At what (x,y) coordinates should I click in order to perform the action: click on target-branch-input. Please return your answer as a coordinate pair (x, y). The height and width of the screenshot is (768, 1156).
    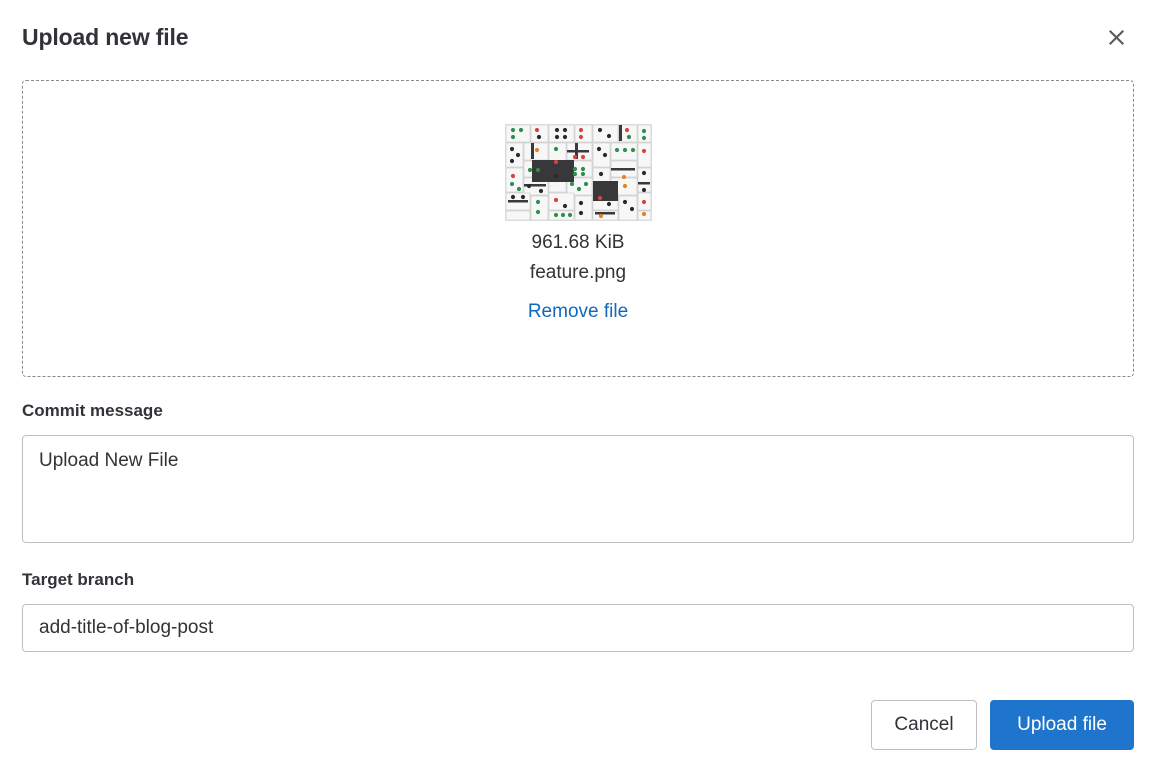
    Looking at the image, I should click on (578, 628).